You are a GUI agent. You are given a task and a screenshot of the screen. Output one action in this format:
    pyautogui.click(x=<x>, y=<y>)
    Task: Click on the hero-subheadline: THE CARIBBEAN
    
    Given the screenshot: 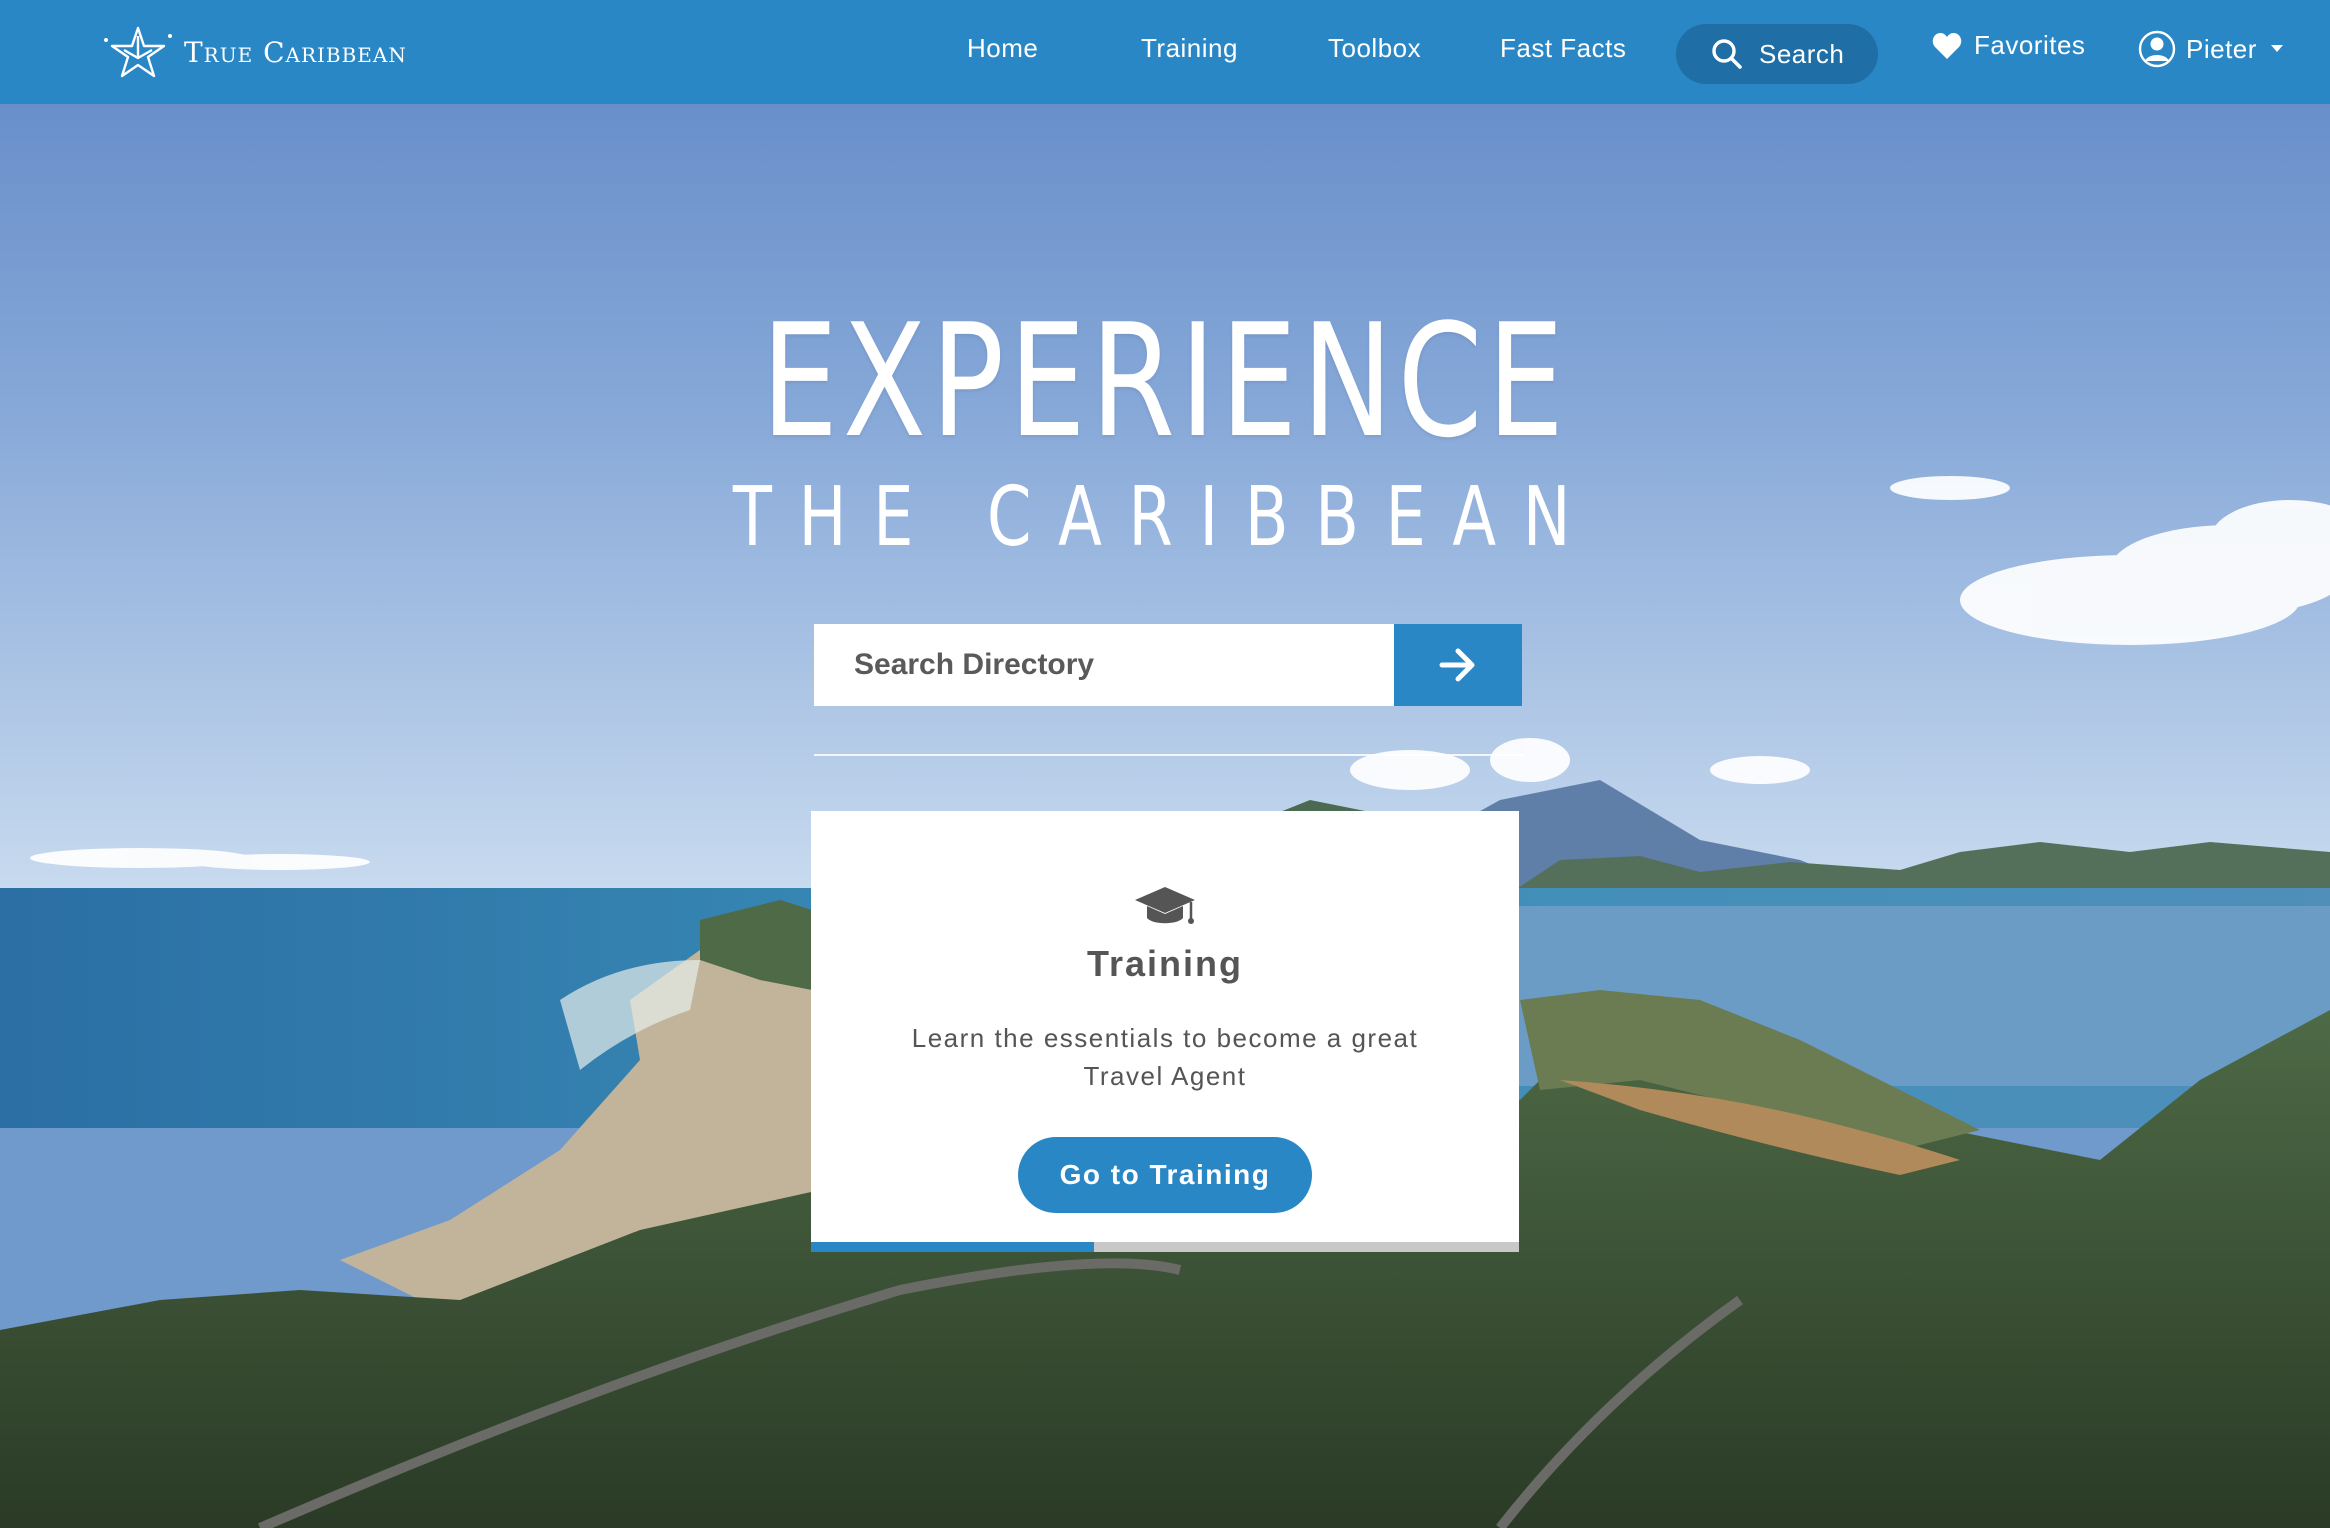 What is the action you would take?
    pyautogui.click(x=1165, y=517)
    